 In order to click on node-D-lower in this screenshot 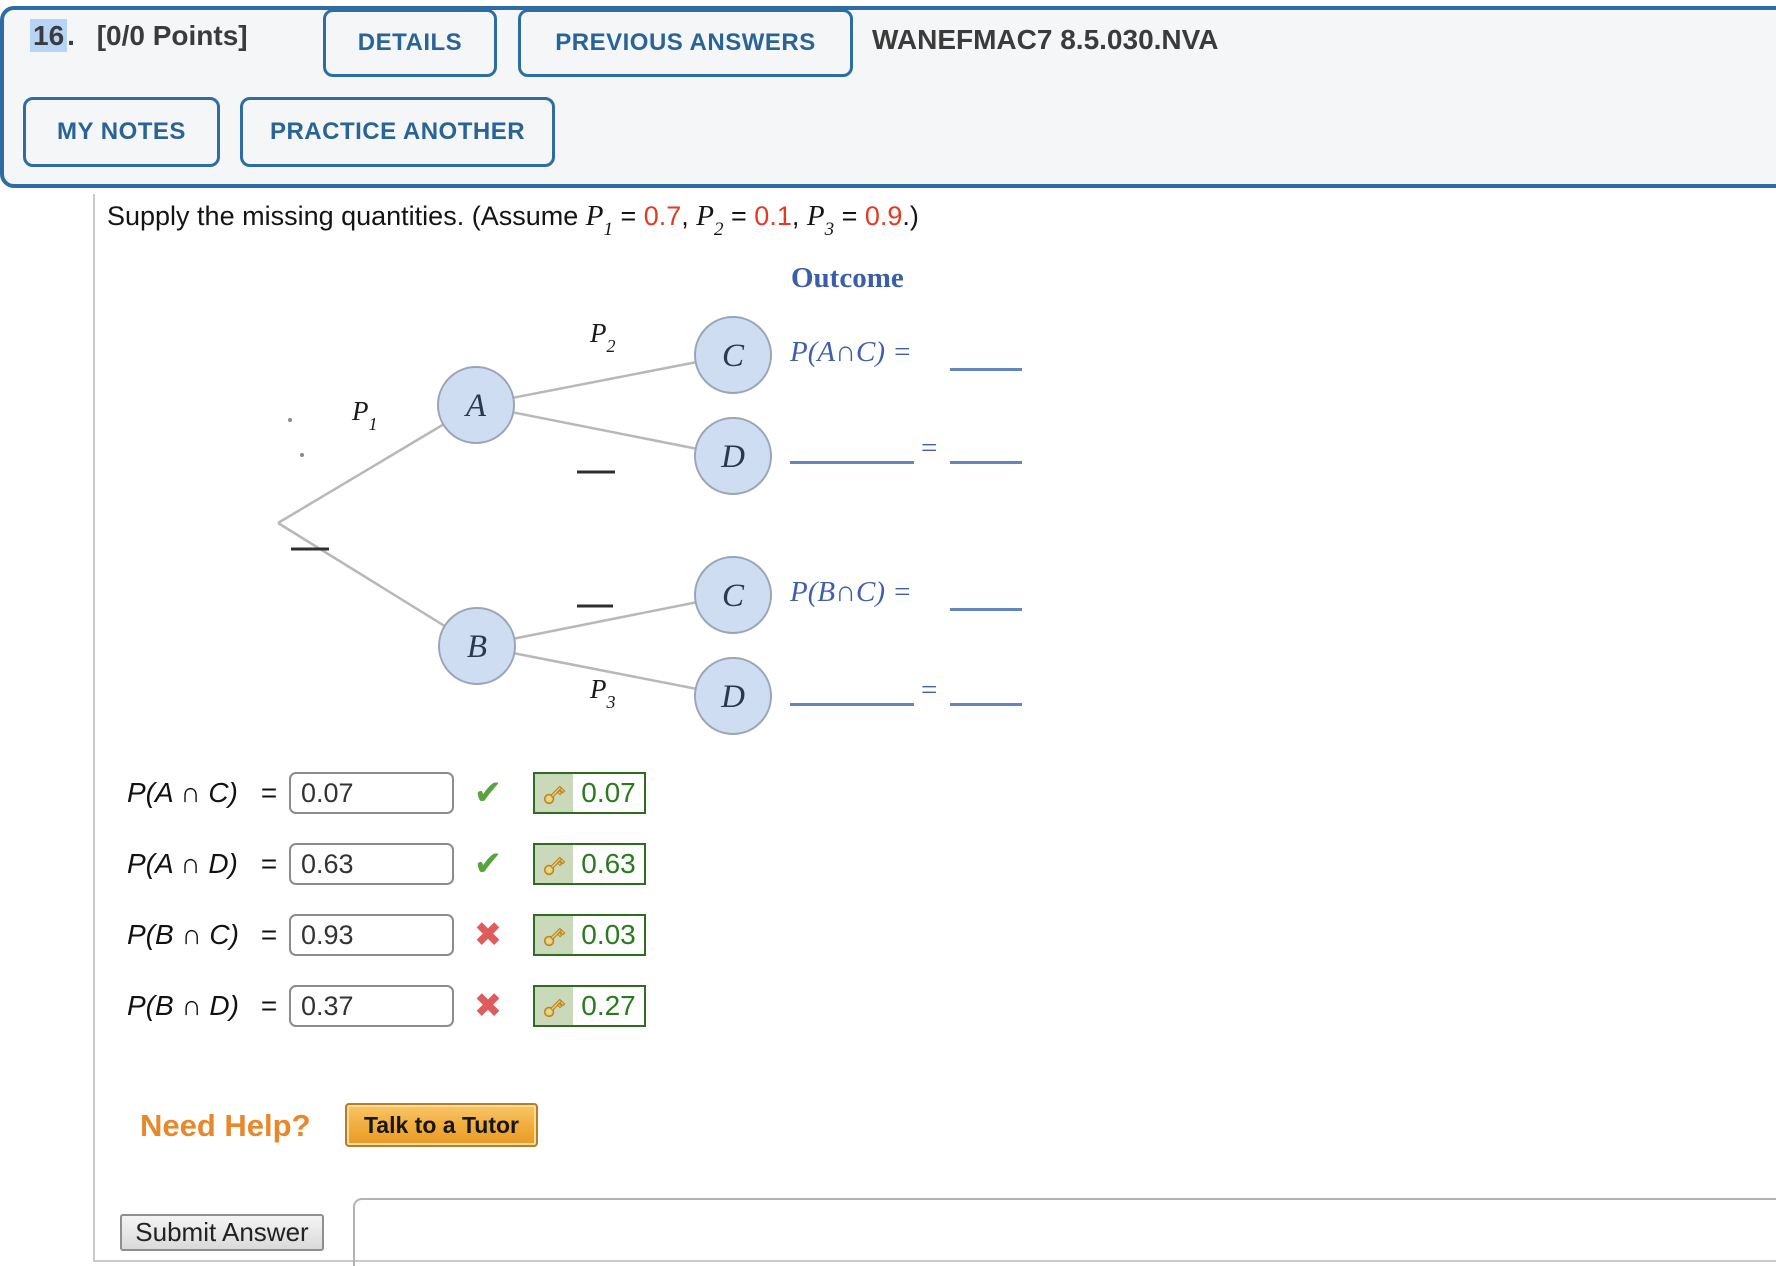, I will do `click(733, 696)`.